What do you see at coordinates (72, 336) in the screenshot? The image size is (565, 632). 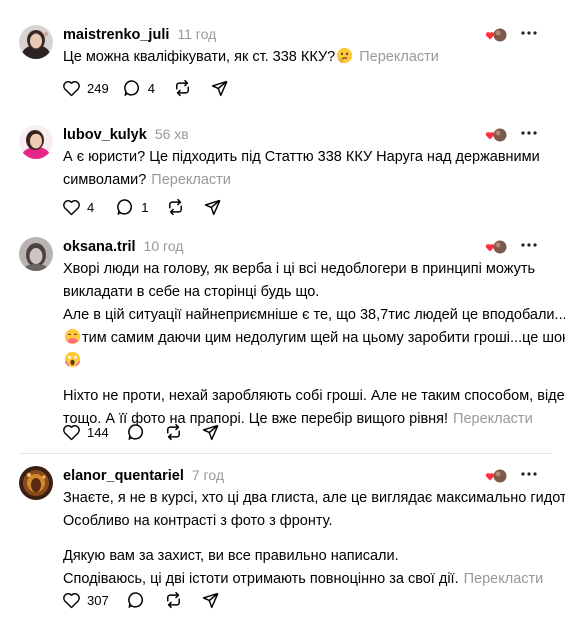 I see `face-with-hand-emoji-icon` at bounding box center [72, 336].